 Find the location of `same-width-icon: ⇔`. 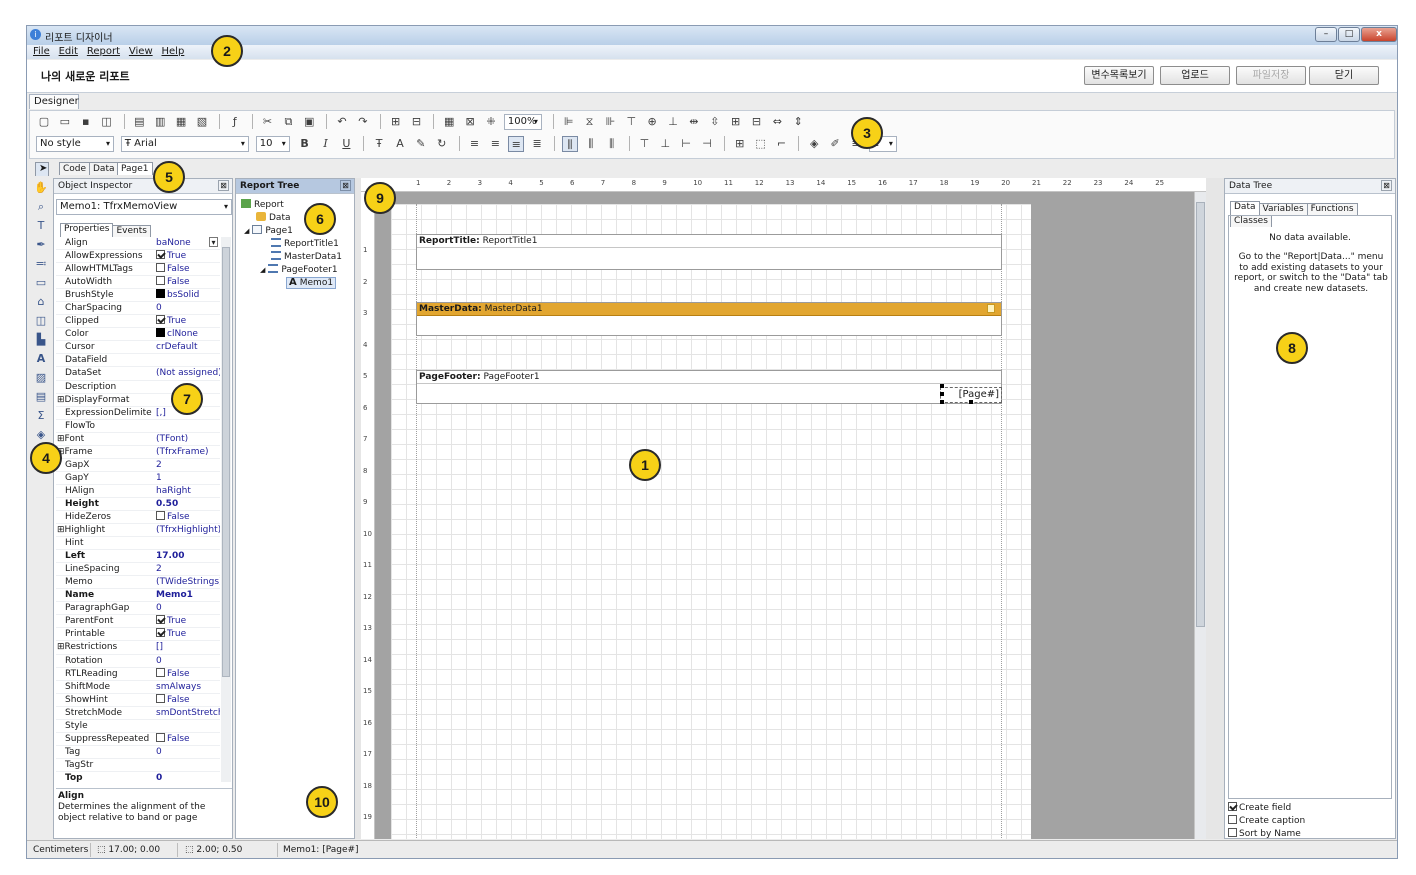

same-width-icon: ⇔ is located at coordinates (777, 122).